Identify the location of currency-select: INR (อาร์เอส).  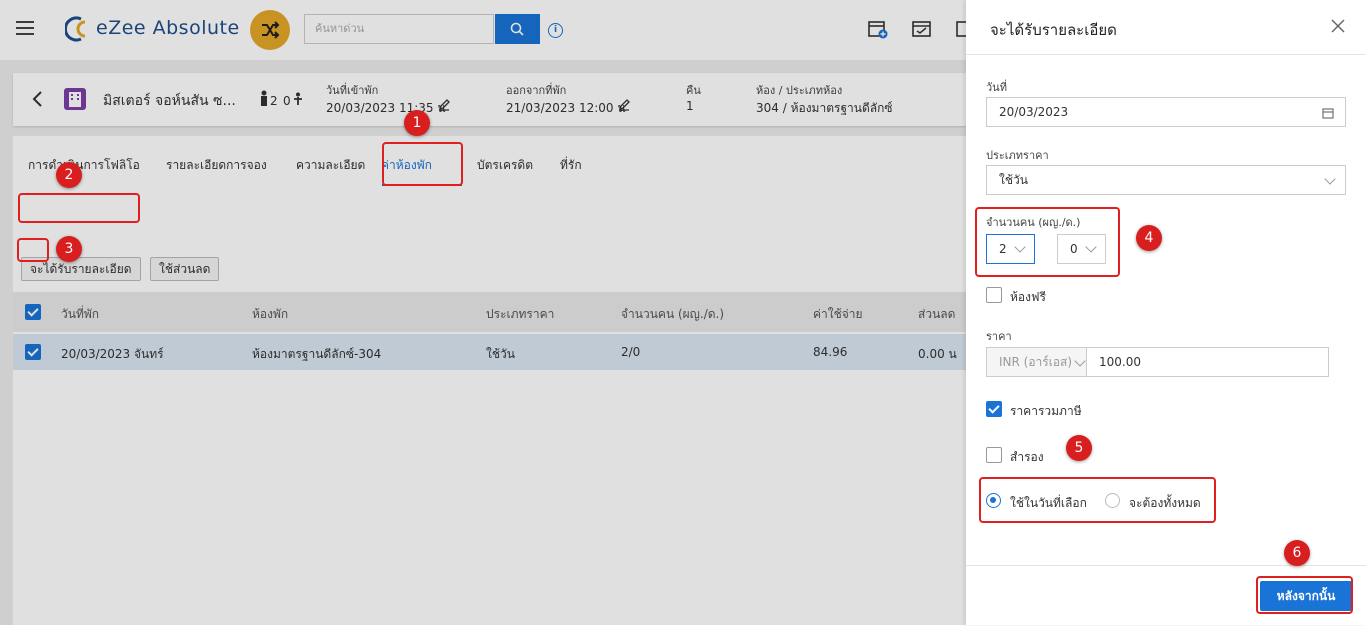
(1036, 362).